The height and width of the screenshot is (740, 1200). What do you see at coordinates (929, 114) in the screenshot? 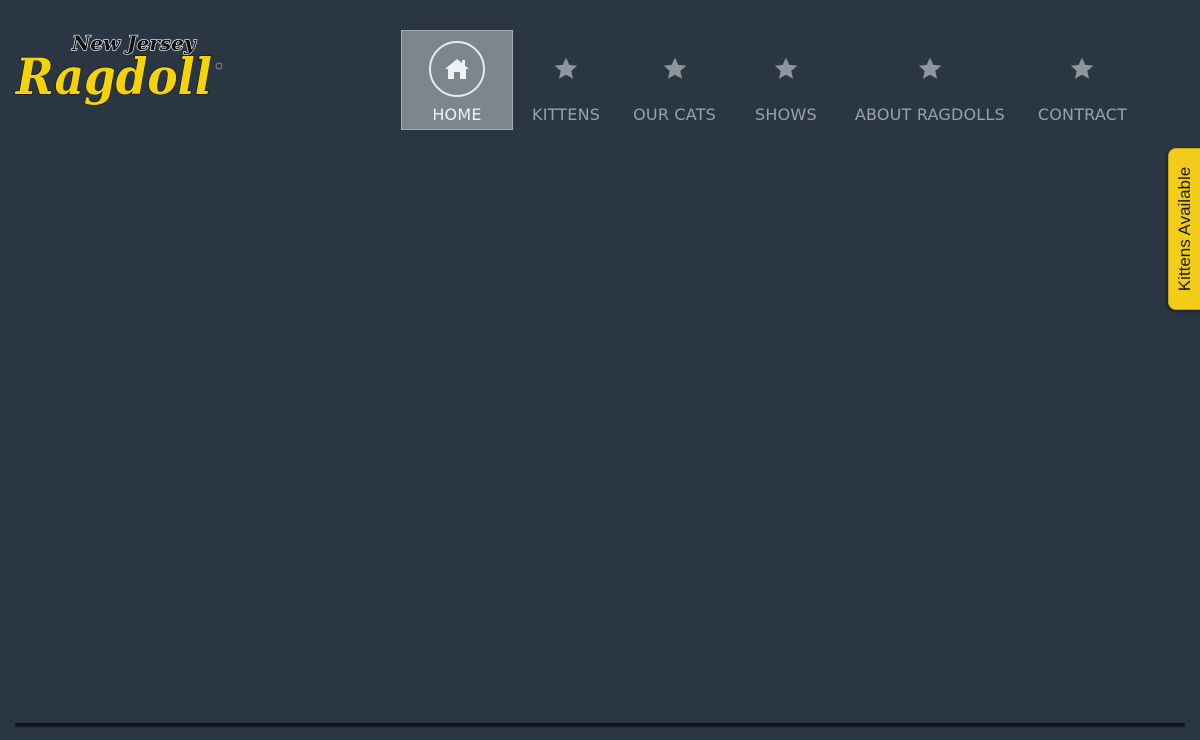
I see `nav-label-about-ragdolls: ABOUT RAGDOLLS` at bounding box center [929, 114].